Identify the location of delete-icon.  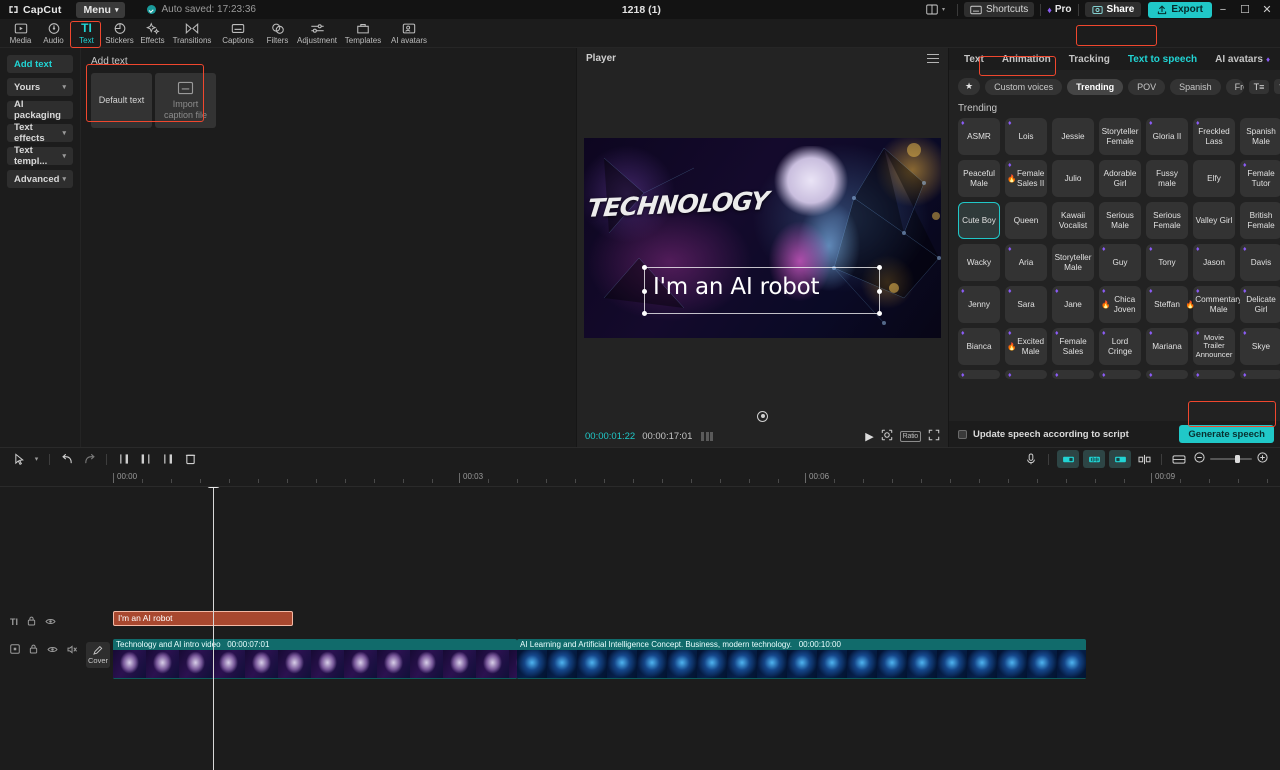
(190, 459).